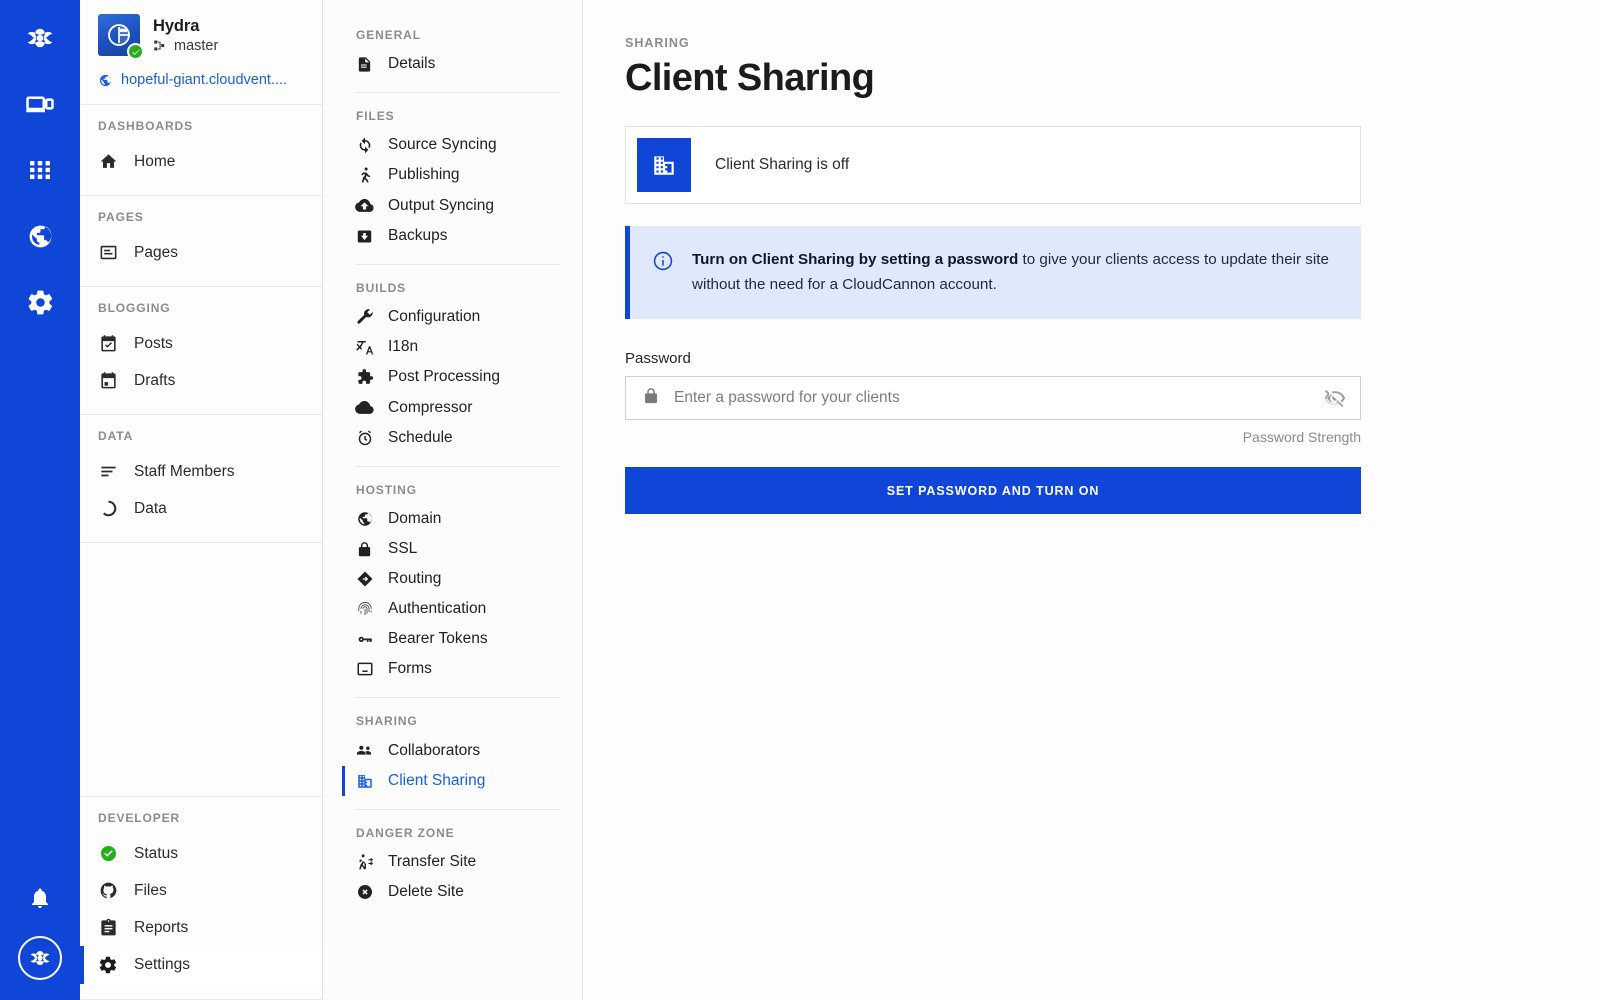 The height and width of the screenshot is (1000, 1600). I want to click on settings-item-forms: Forms, so click(451, 669).